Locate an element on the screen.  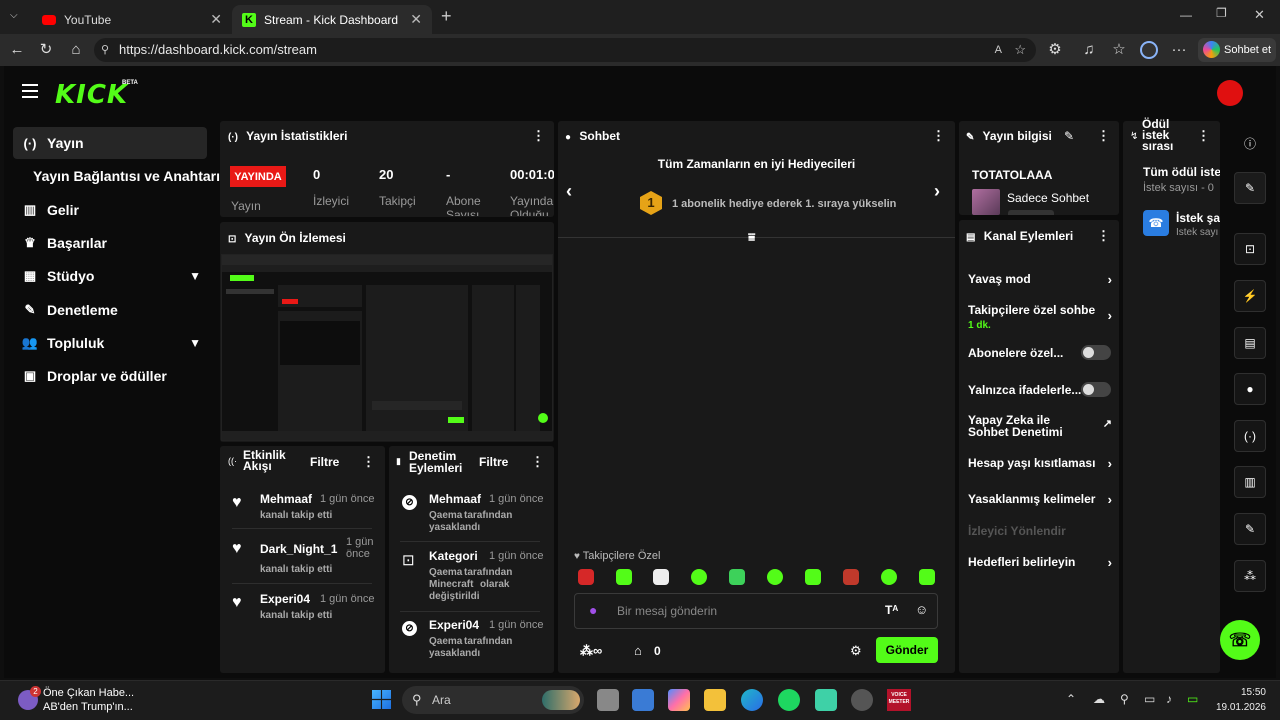
sidebar-item-studyo: ▦ Stüdyo ▼ is located at coordinates (110, 276).